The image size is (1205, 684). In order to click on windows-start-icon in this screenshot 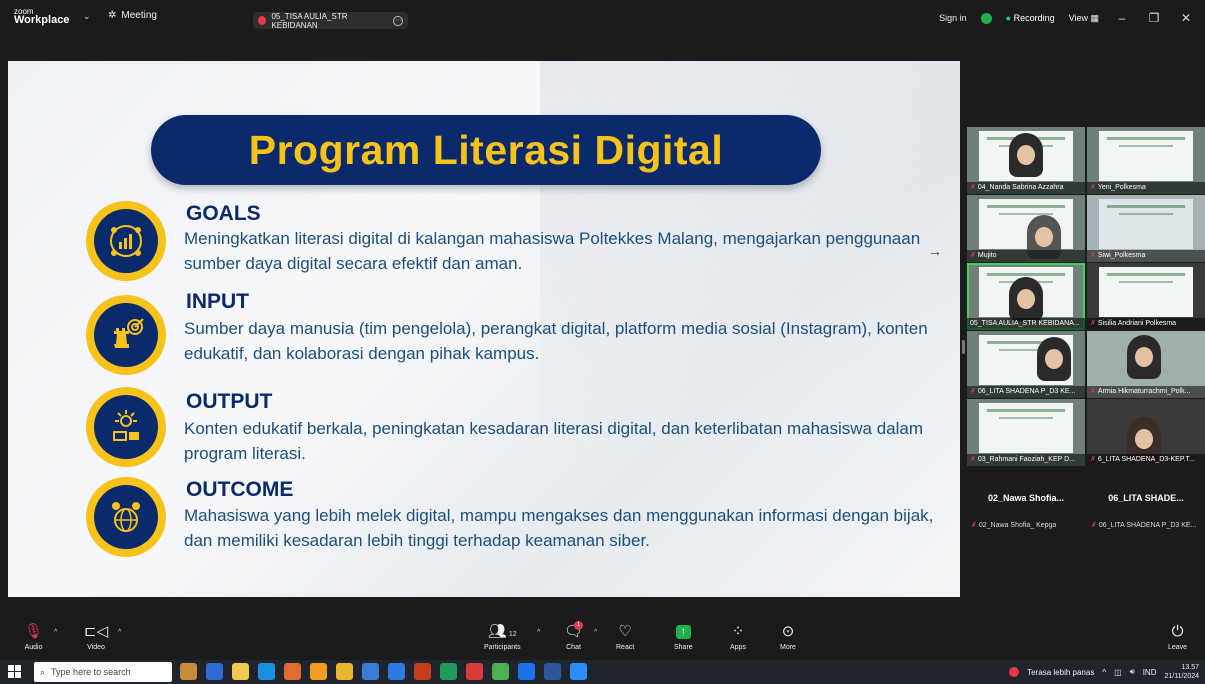, I will do `click(15, 672)`.